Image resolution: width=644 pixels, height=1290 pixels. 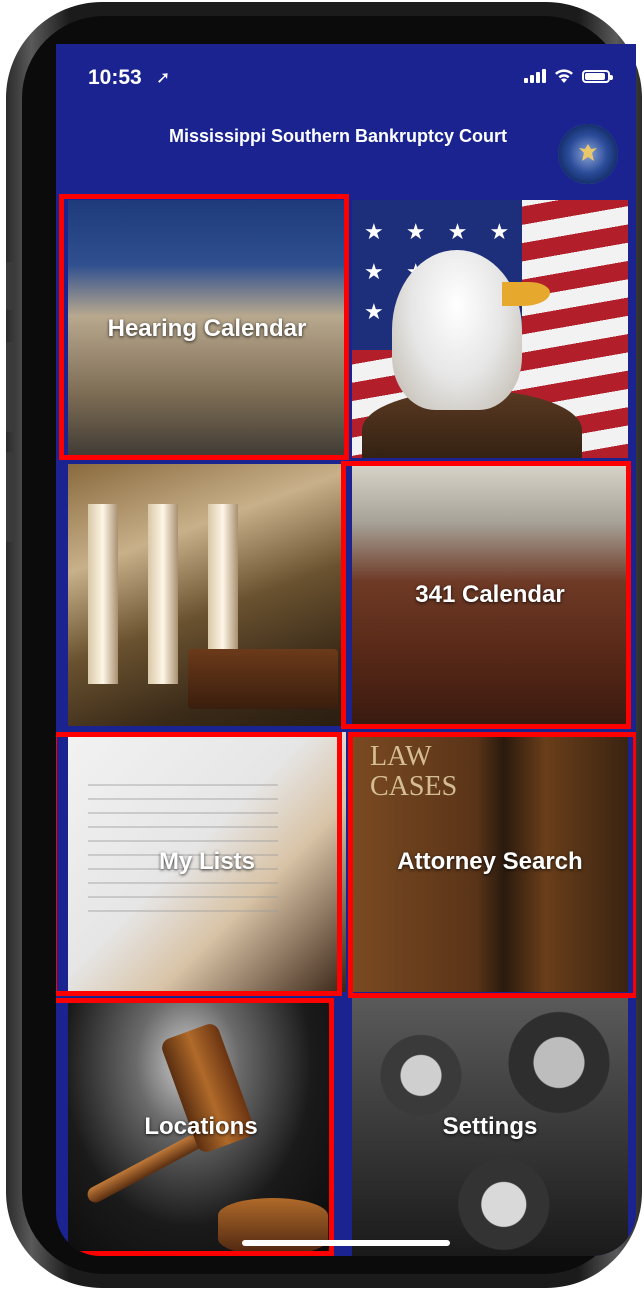 I want to click on tile-label-341-calendar: 341 Calendar, so click(x=490, y=594).